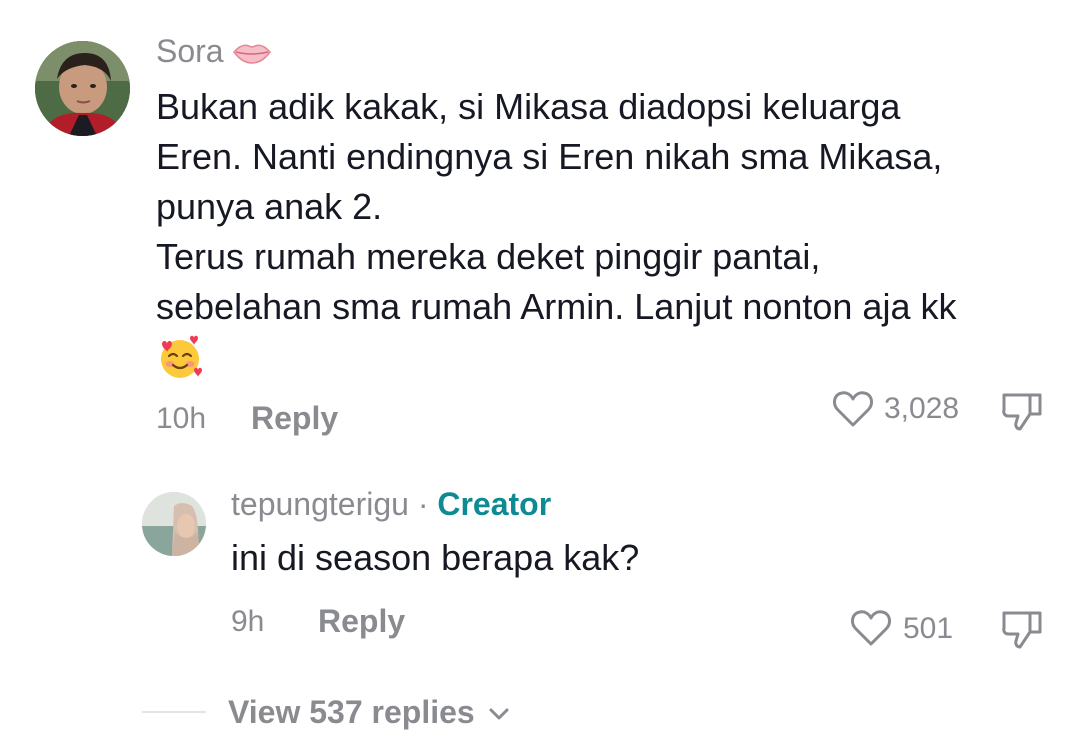 Image resolution: width=1080 pixels, height=754 pixels. I want to click on username-text: Sora, so click(190, 51).